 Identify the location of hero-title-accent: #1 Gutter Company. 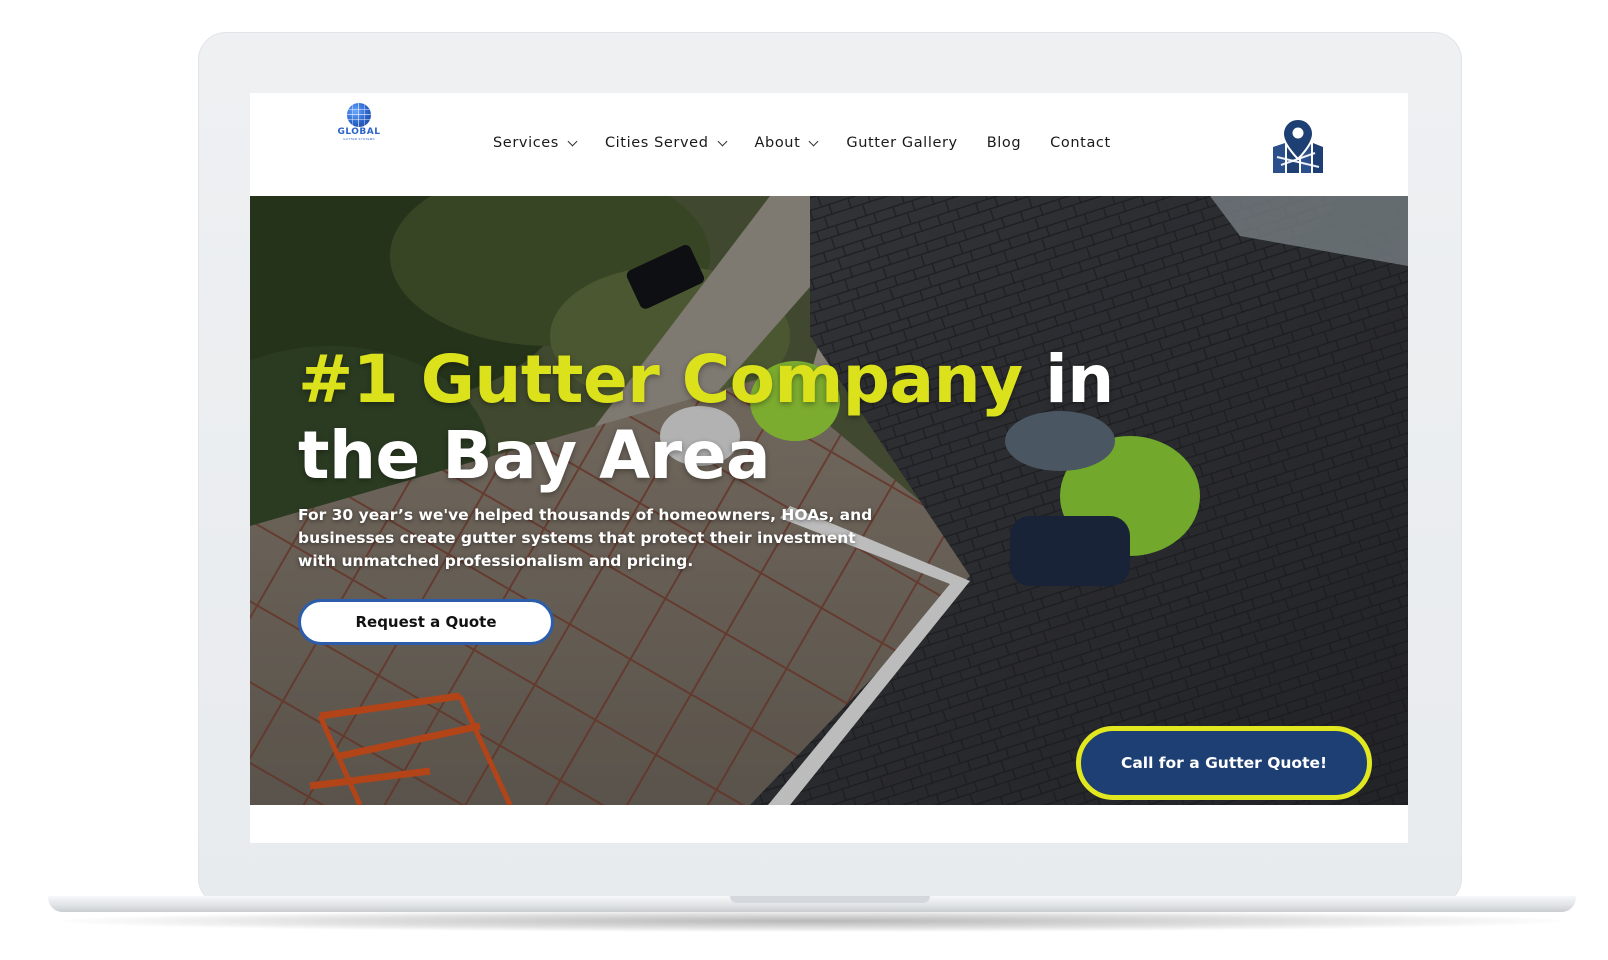
(660, 379).